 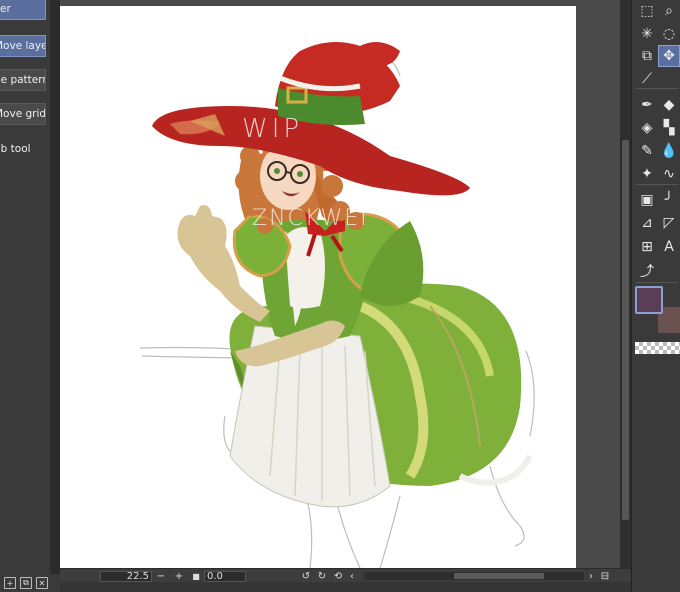 What do you see at coordinates (591, 576) in the screenshot?
I see `scroll-right-button: ›` at bounding box center [591, 576].